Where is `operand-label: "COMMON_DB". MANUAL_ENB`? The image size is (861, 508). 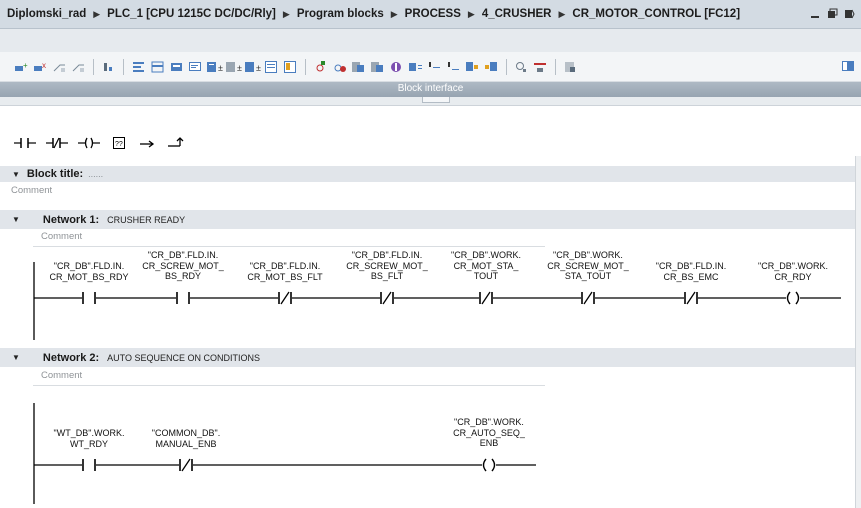 operand-label: "COMMON_DB". MANUAL_ENB is located at coordinates (186, 438).